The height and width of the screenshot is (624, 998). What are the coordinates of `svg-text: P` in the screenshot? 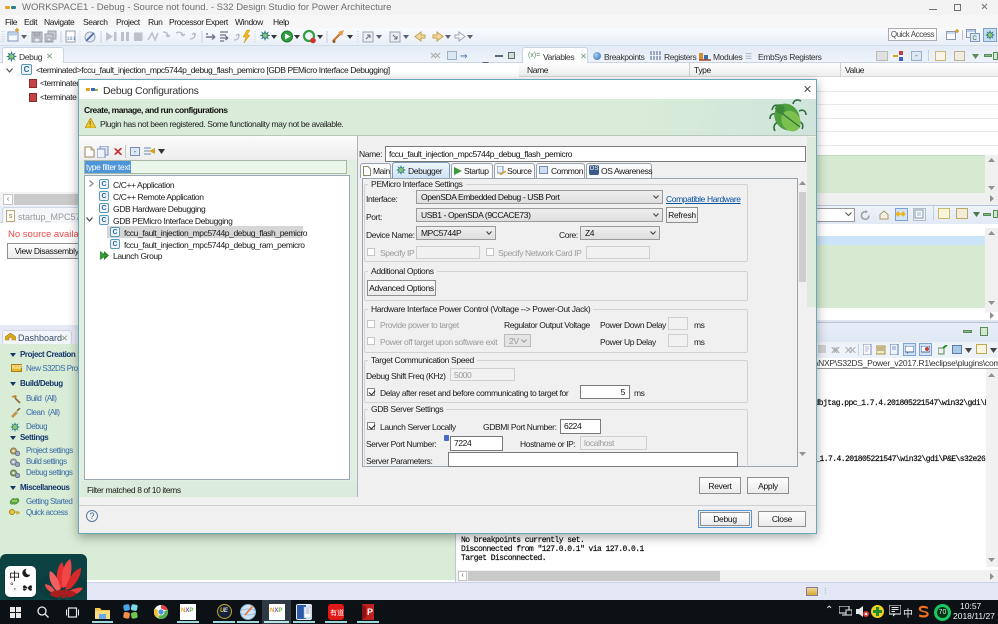 It's located at (370, 612).